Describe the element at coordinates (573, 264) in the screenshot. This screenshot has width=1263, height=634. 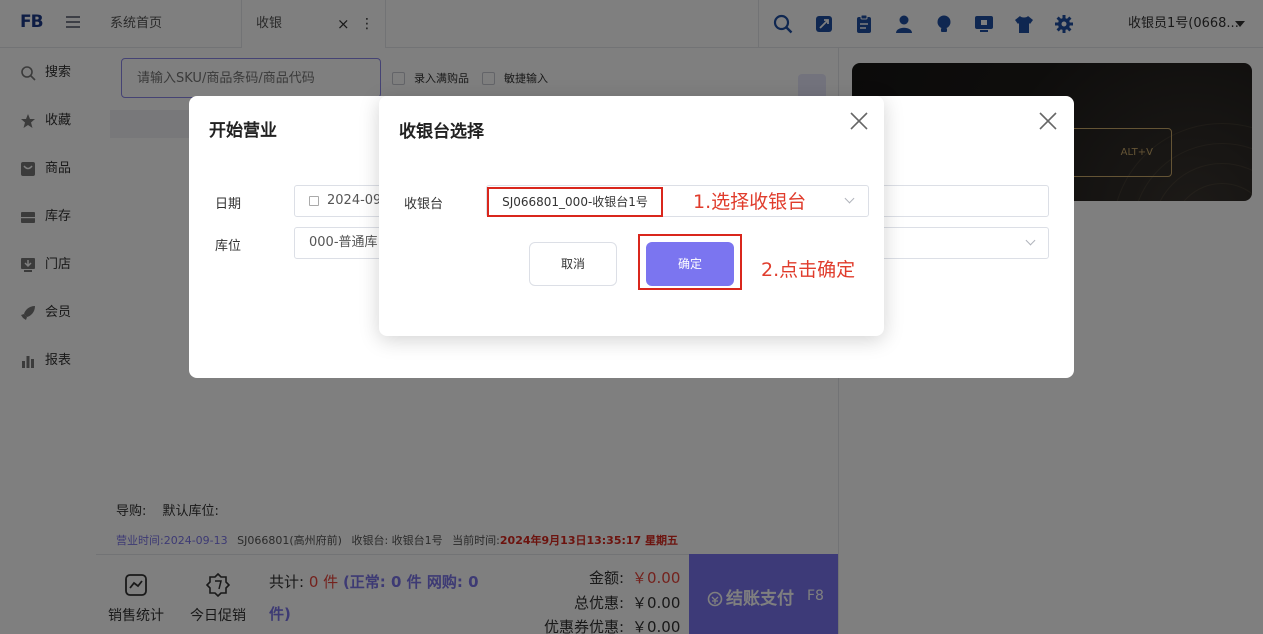
I see `cancel-button: 取消` at that location.